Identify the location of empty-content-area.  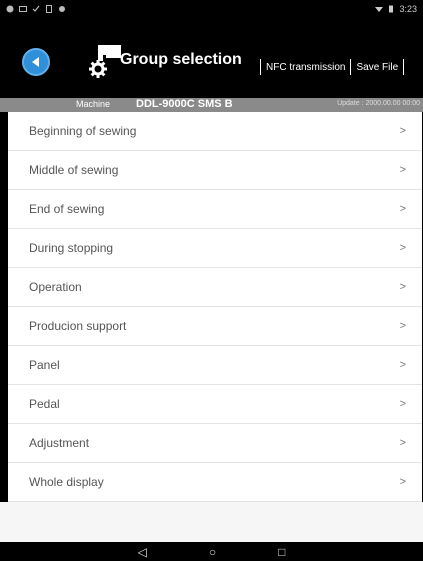
(211, 522).